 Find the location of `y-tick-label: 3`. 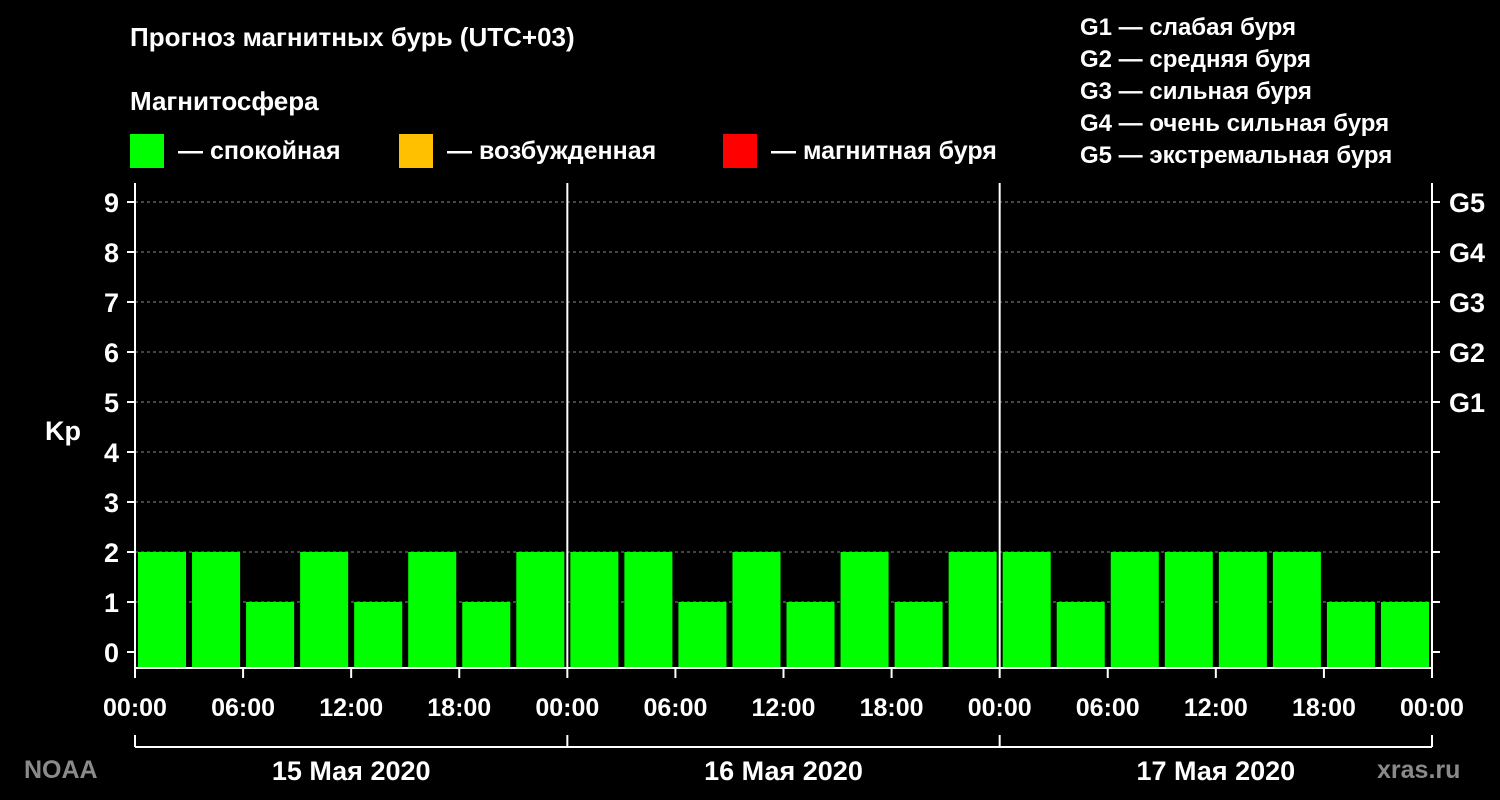

y-tick-label: 3 is located at coordinates (111, 503).